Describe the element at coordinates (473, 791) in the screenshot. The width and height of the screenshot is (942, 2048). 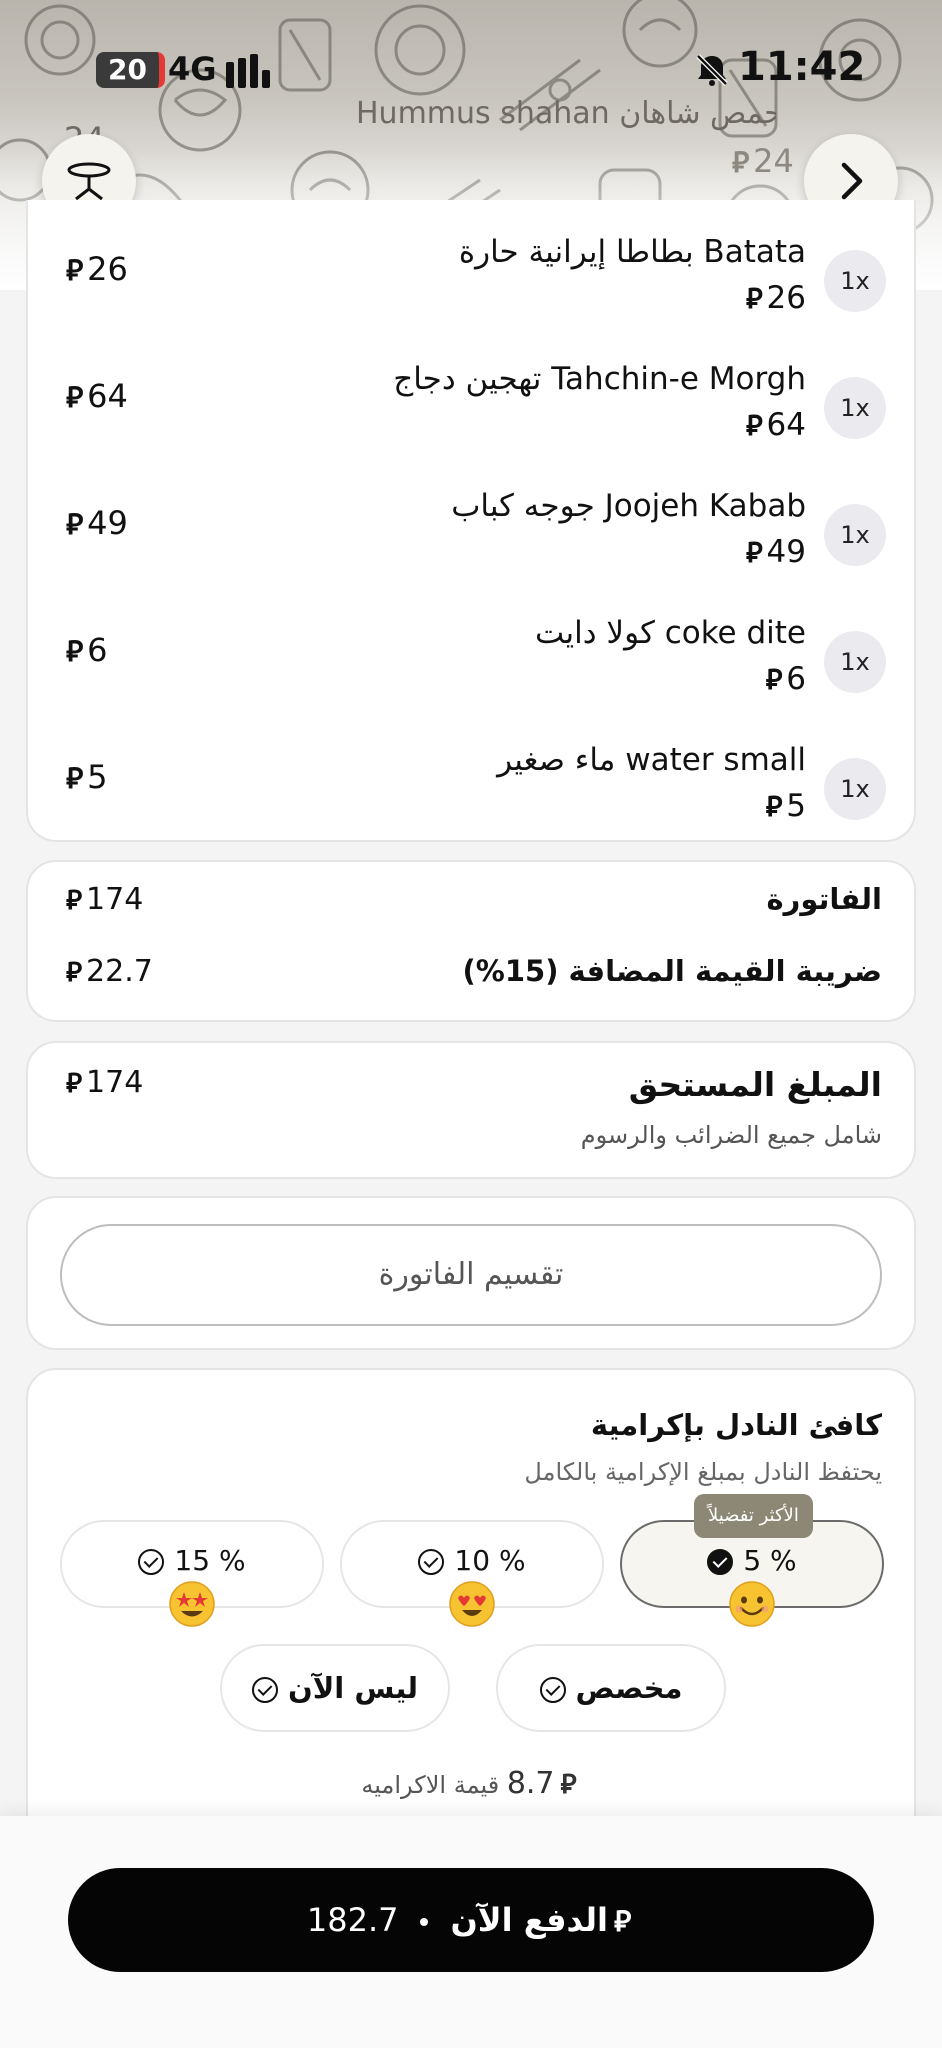
I see `order-item: ⃁ 5 ماء صغير water small ⃁ 5 1x` at that location.